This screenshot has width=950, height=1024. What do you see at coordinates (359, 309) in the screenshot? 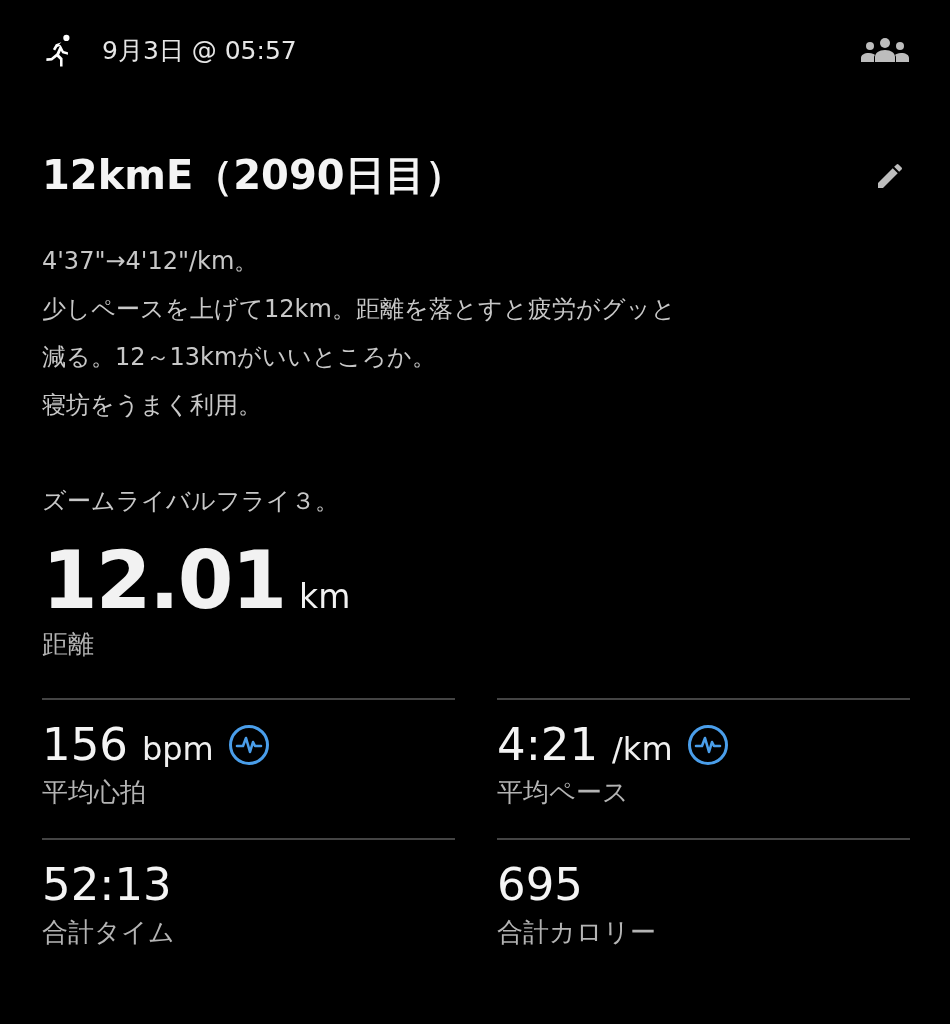
I see `note-text: 少しペースを上げて12km。距離を落とすと疲労がグッと` at bounding box center [359, 309].